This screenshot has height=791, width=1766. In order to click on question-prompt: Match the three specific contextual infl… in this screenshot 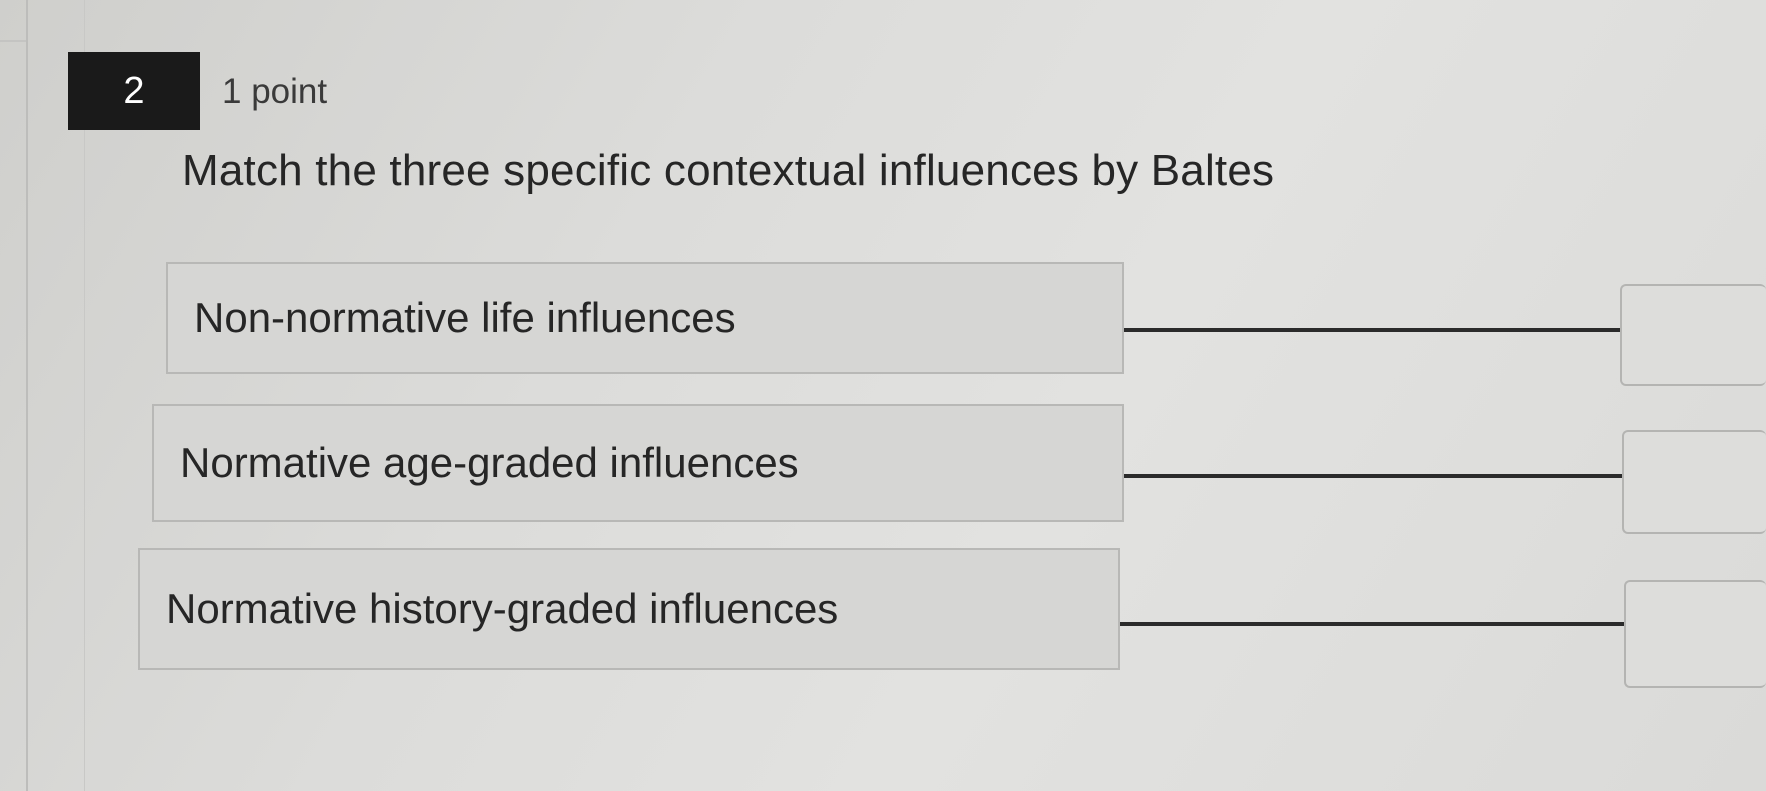, I will do `click(728, 170)`.